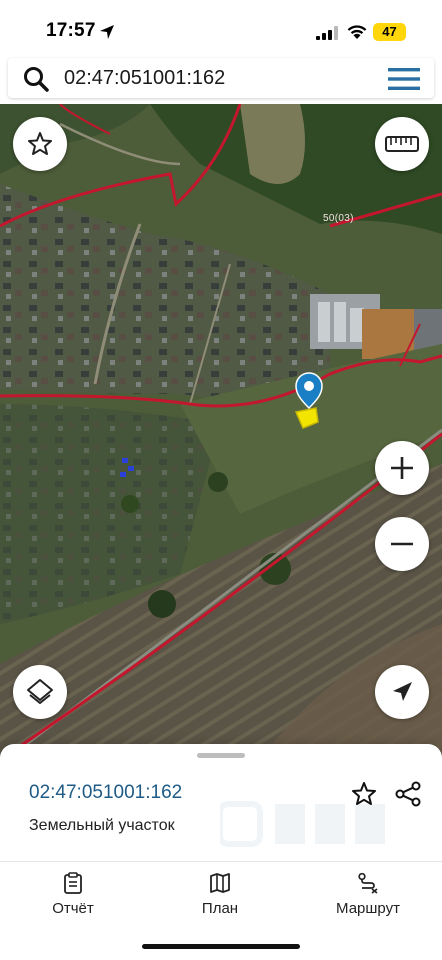 The height and width of the screenshot is (960, 442). I want to click on nav-item-plan: План, so click(220, 894).